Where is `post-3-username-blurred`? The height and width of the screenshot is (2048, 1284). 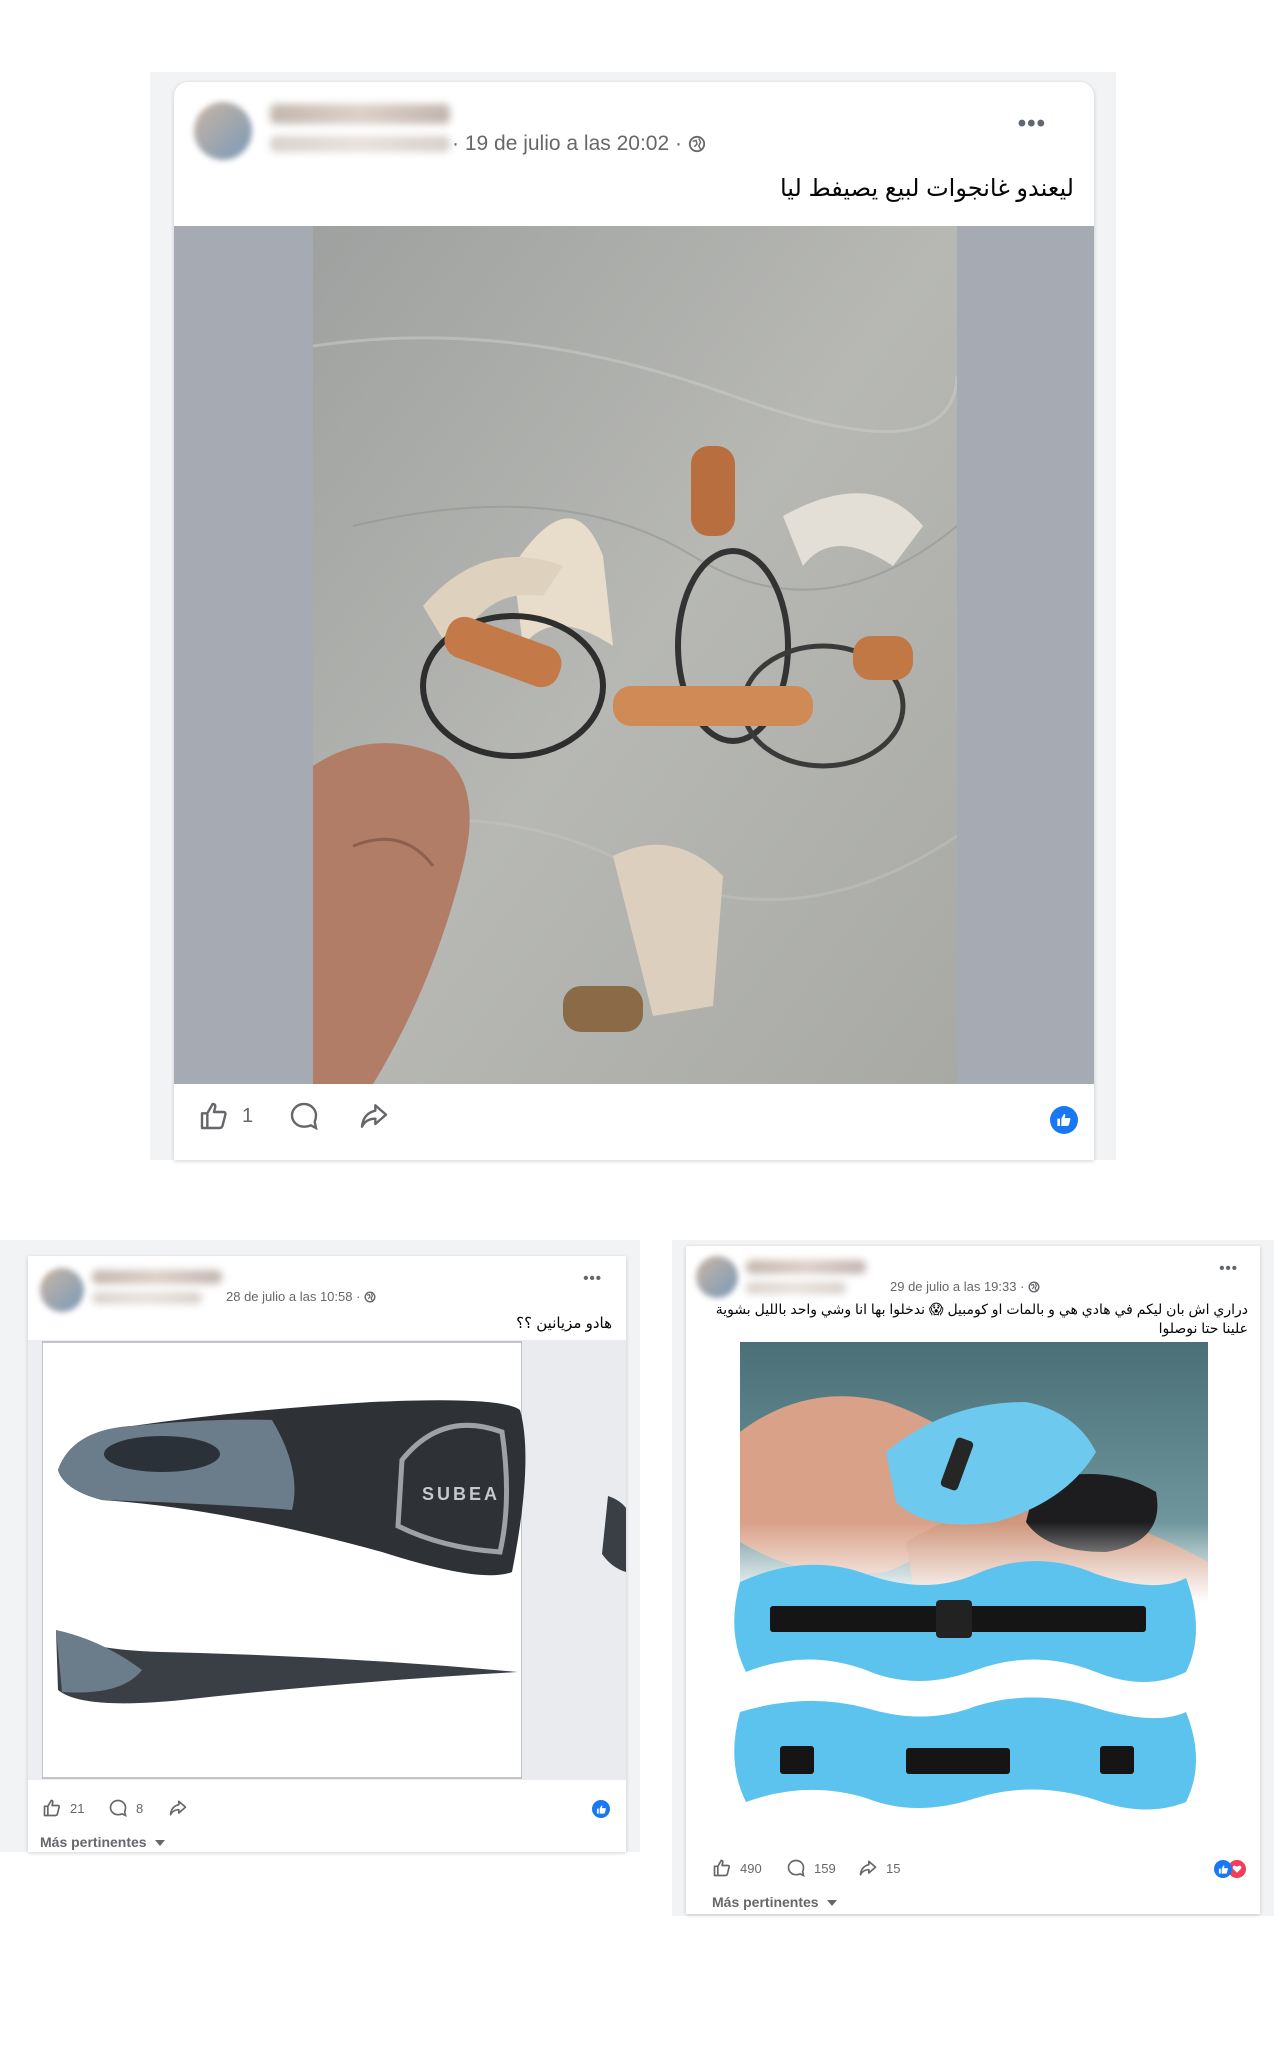 post-3-username-blurred is located at coordinates (796, 1288).